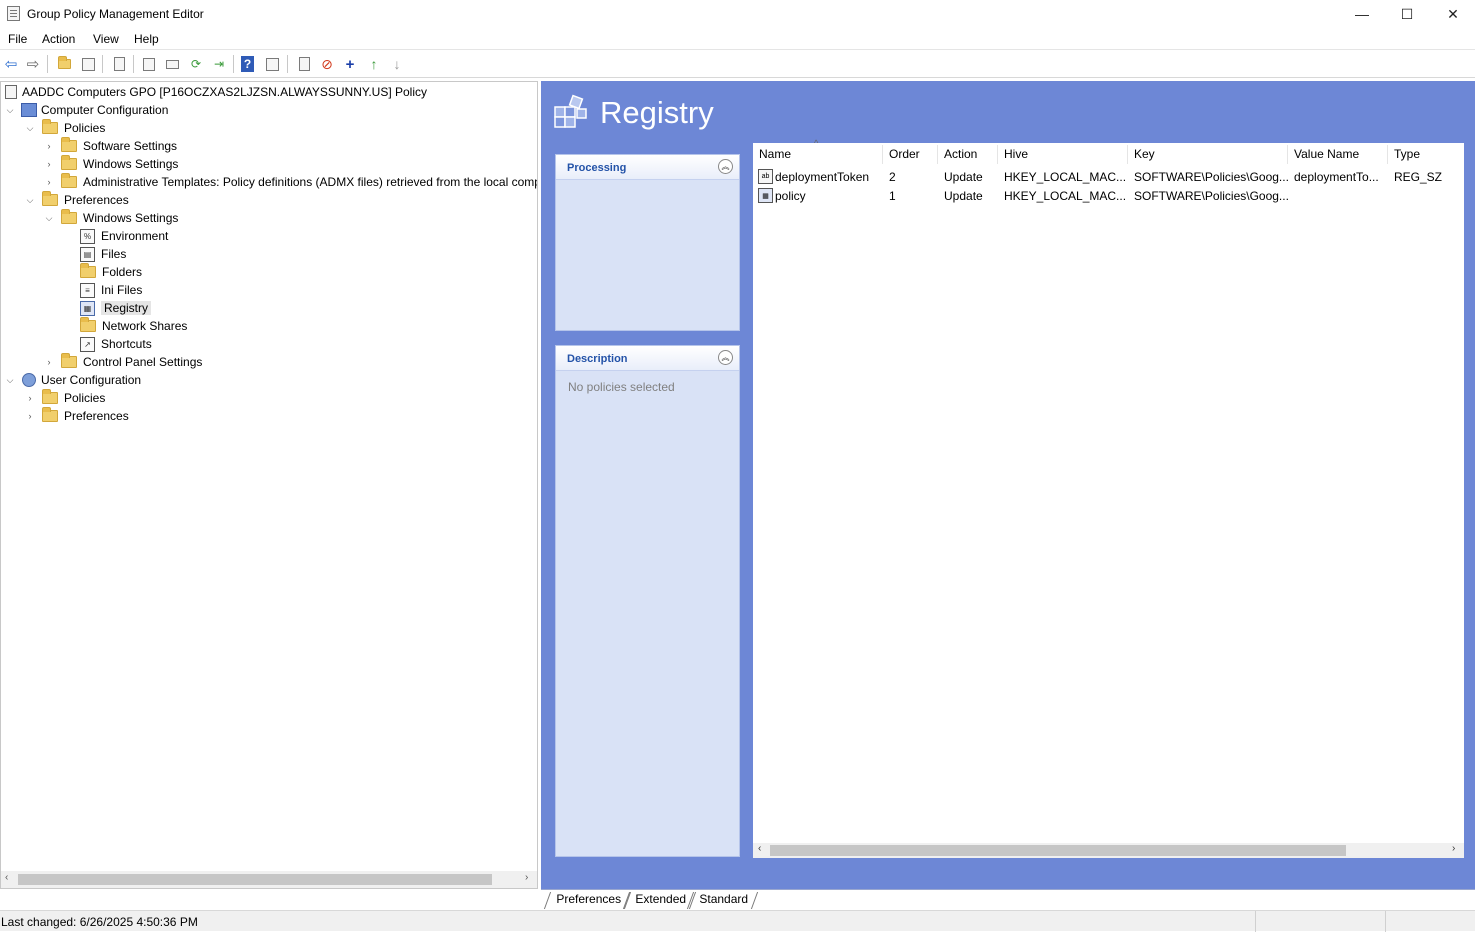 The height and width of the screenshot is (932, 1475). I want to click on column-header-order: Order, so click(904, 154).